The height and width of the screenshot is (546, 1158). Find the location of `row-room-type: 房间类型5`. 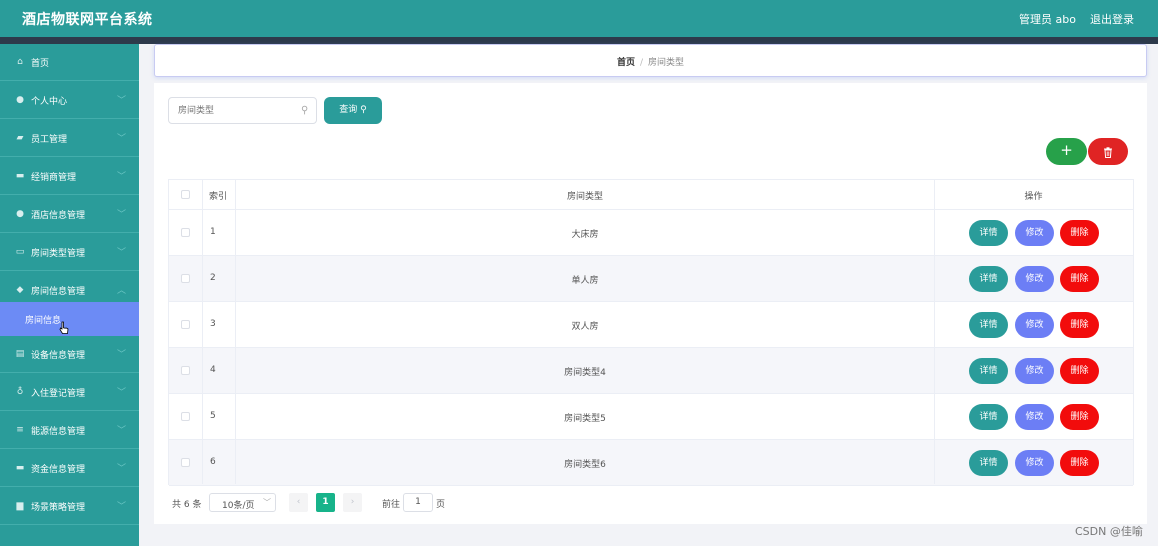

row-room-type: 房间类型5 is located at coordinates (585, 419).